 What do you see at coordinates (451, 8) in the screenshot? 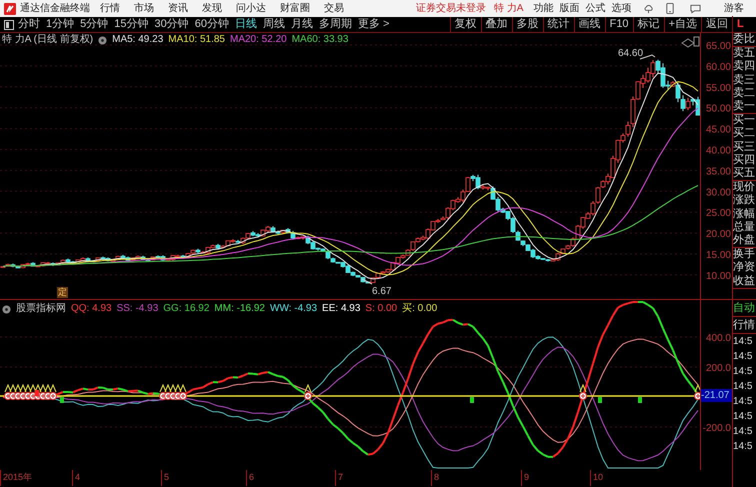
I see `login-status: 证券交易未登录` at bounding box center [451, 8].